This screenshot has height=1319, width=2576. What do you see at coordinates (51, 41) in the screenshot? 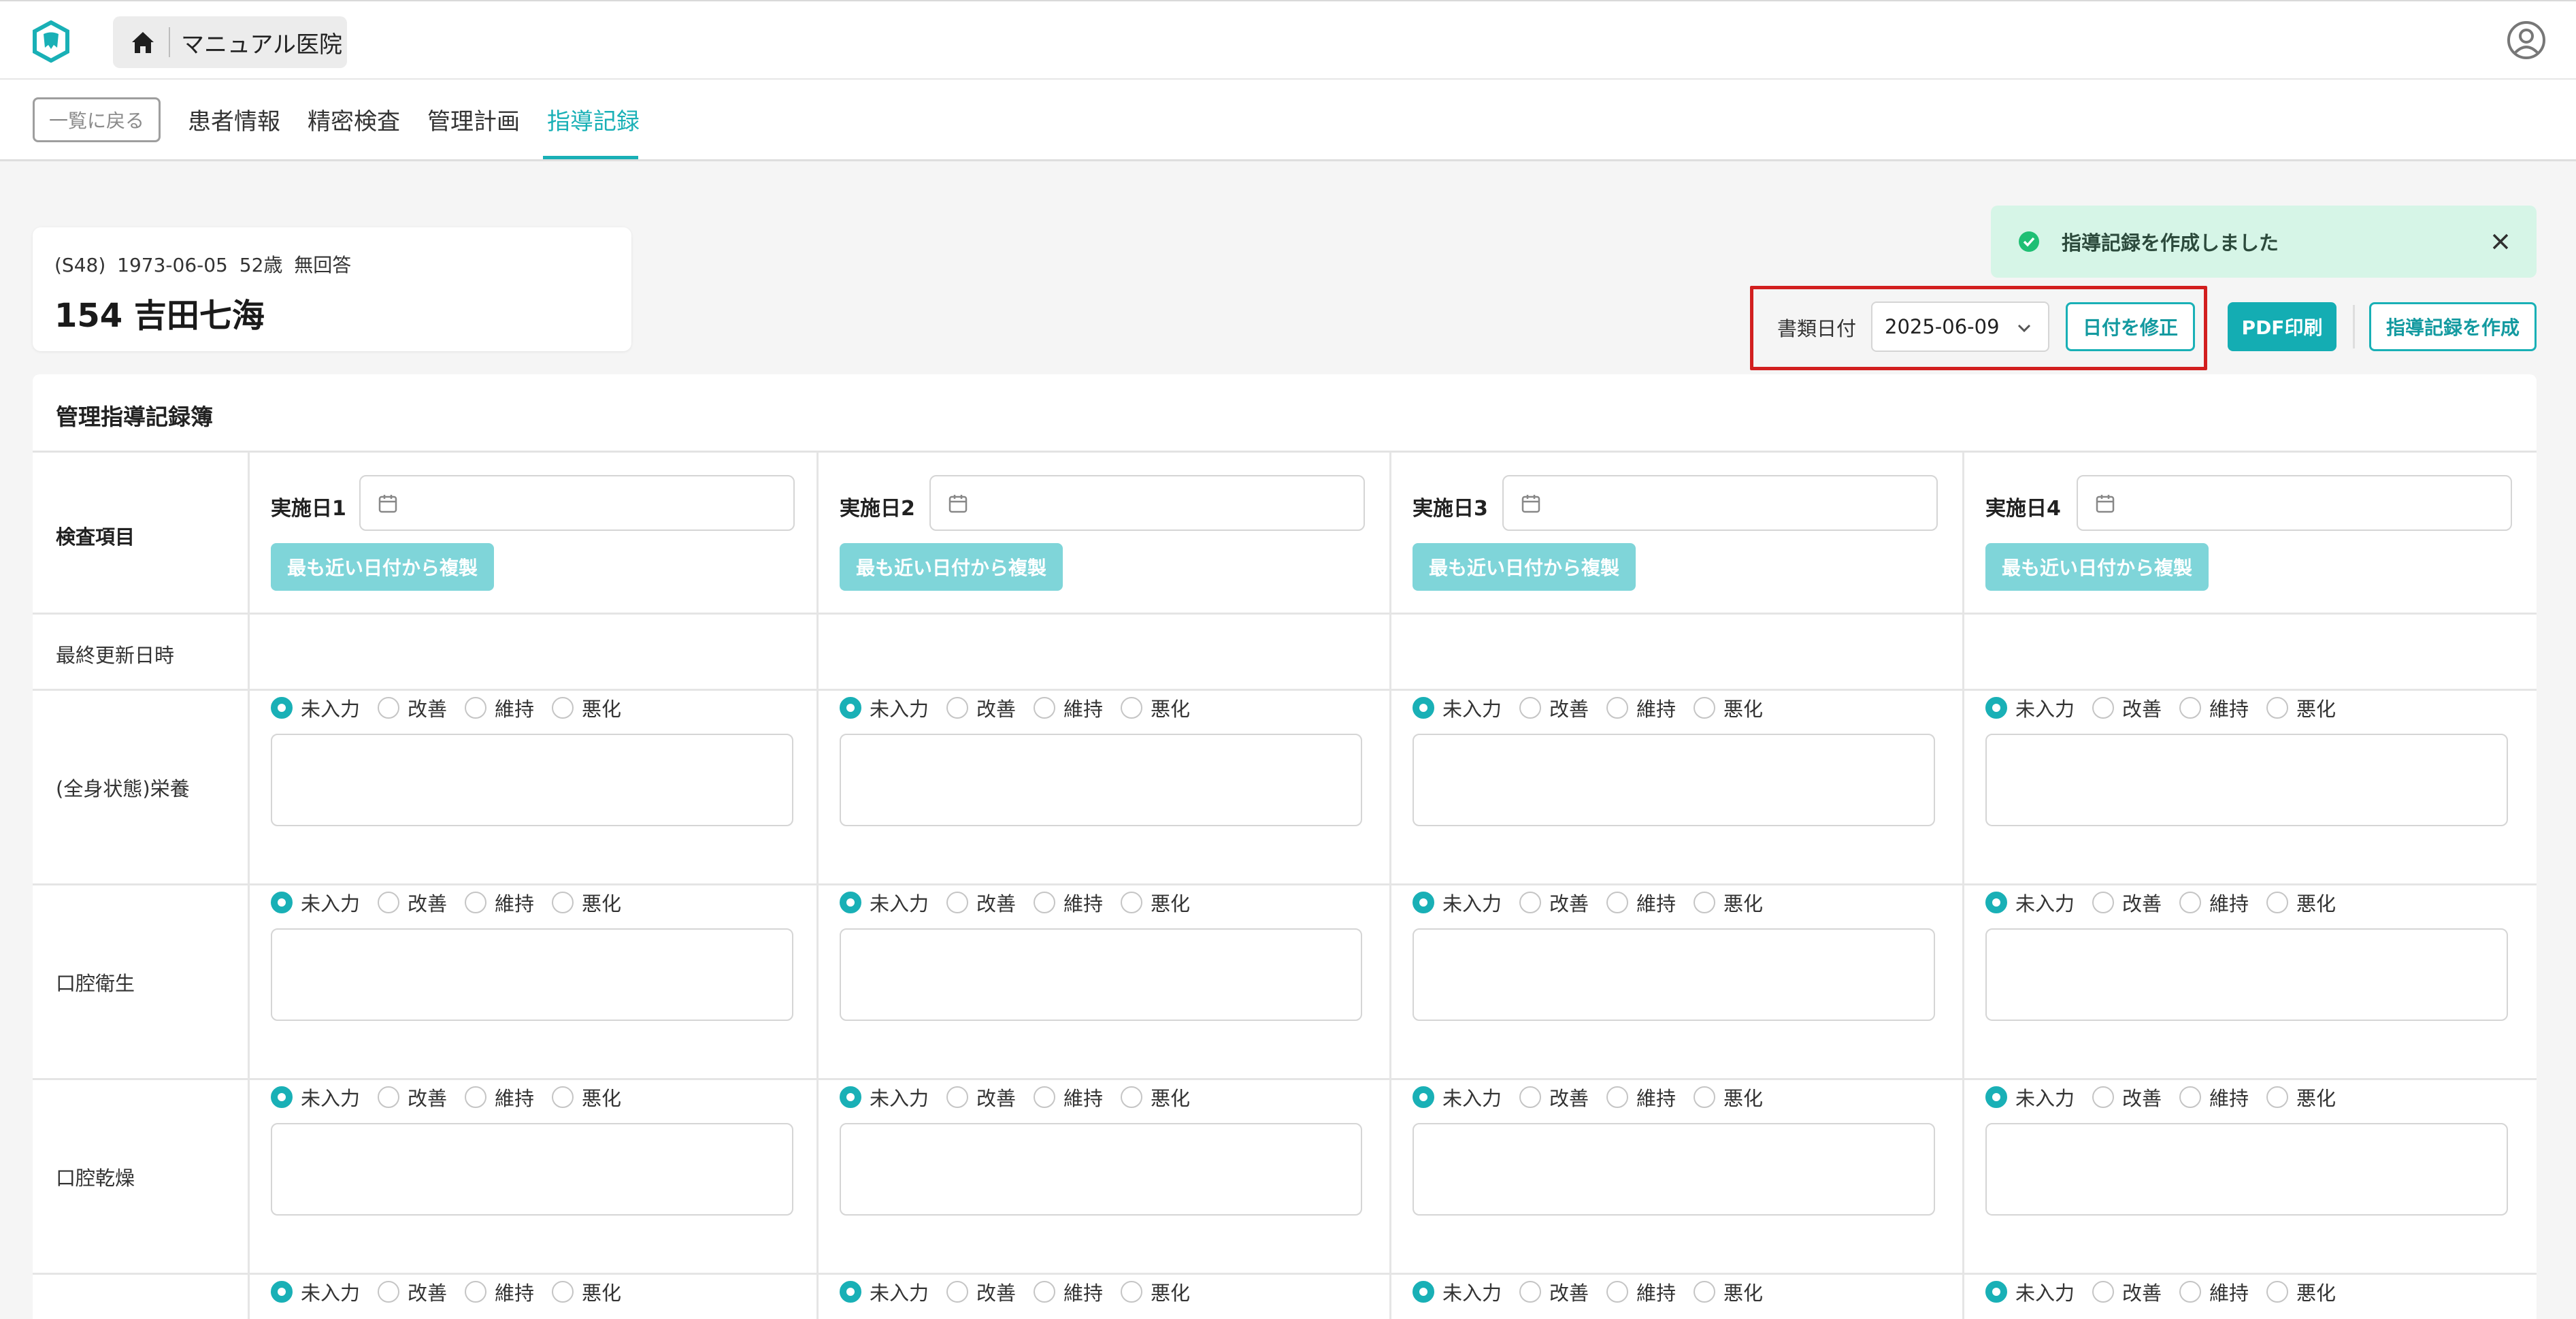
I see `tooth-logo-icon` at bounding box center [51, 41].